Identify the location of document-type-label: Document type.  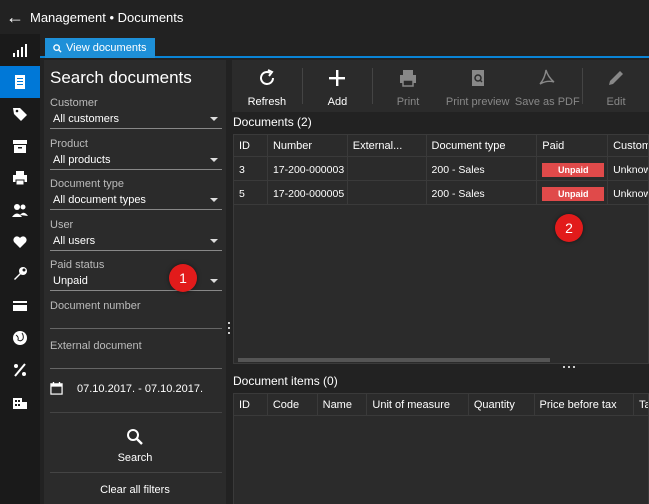
(87, 184).